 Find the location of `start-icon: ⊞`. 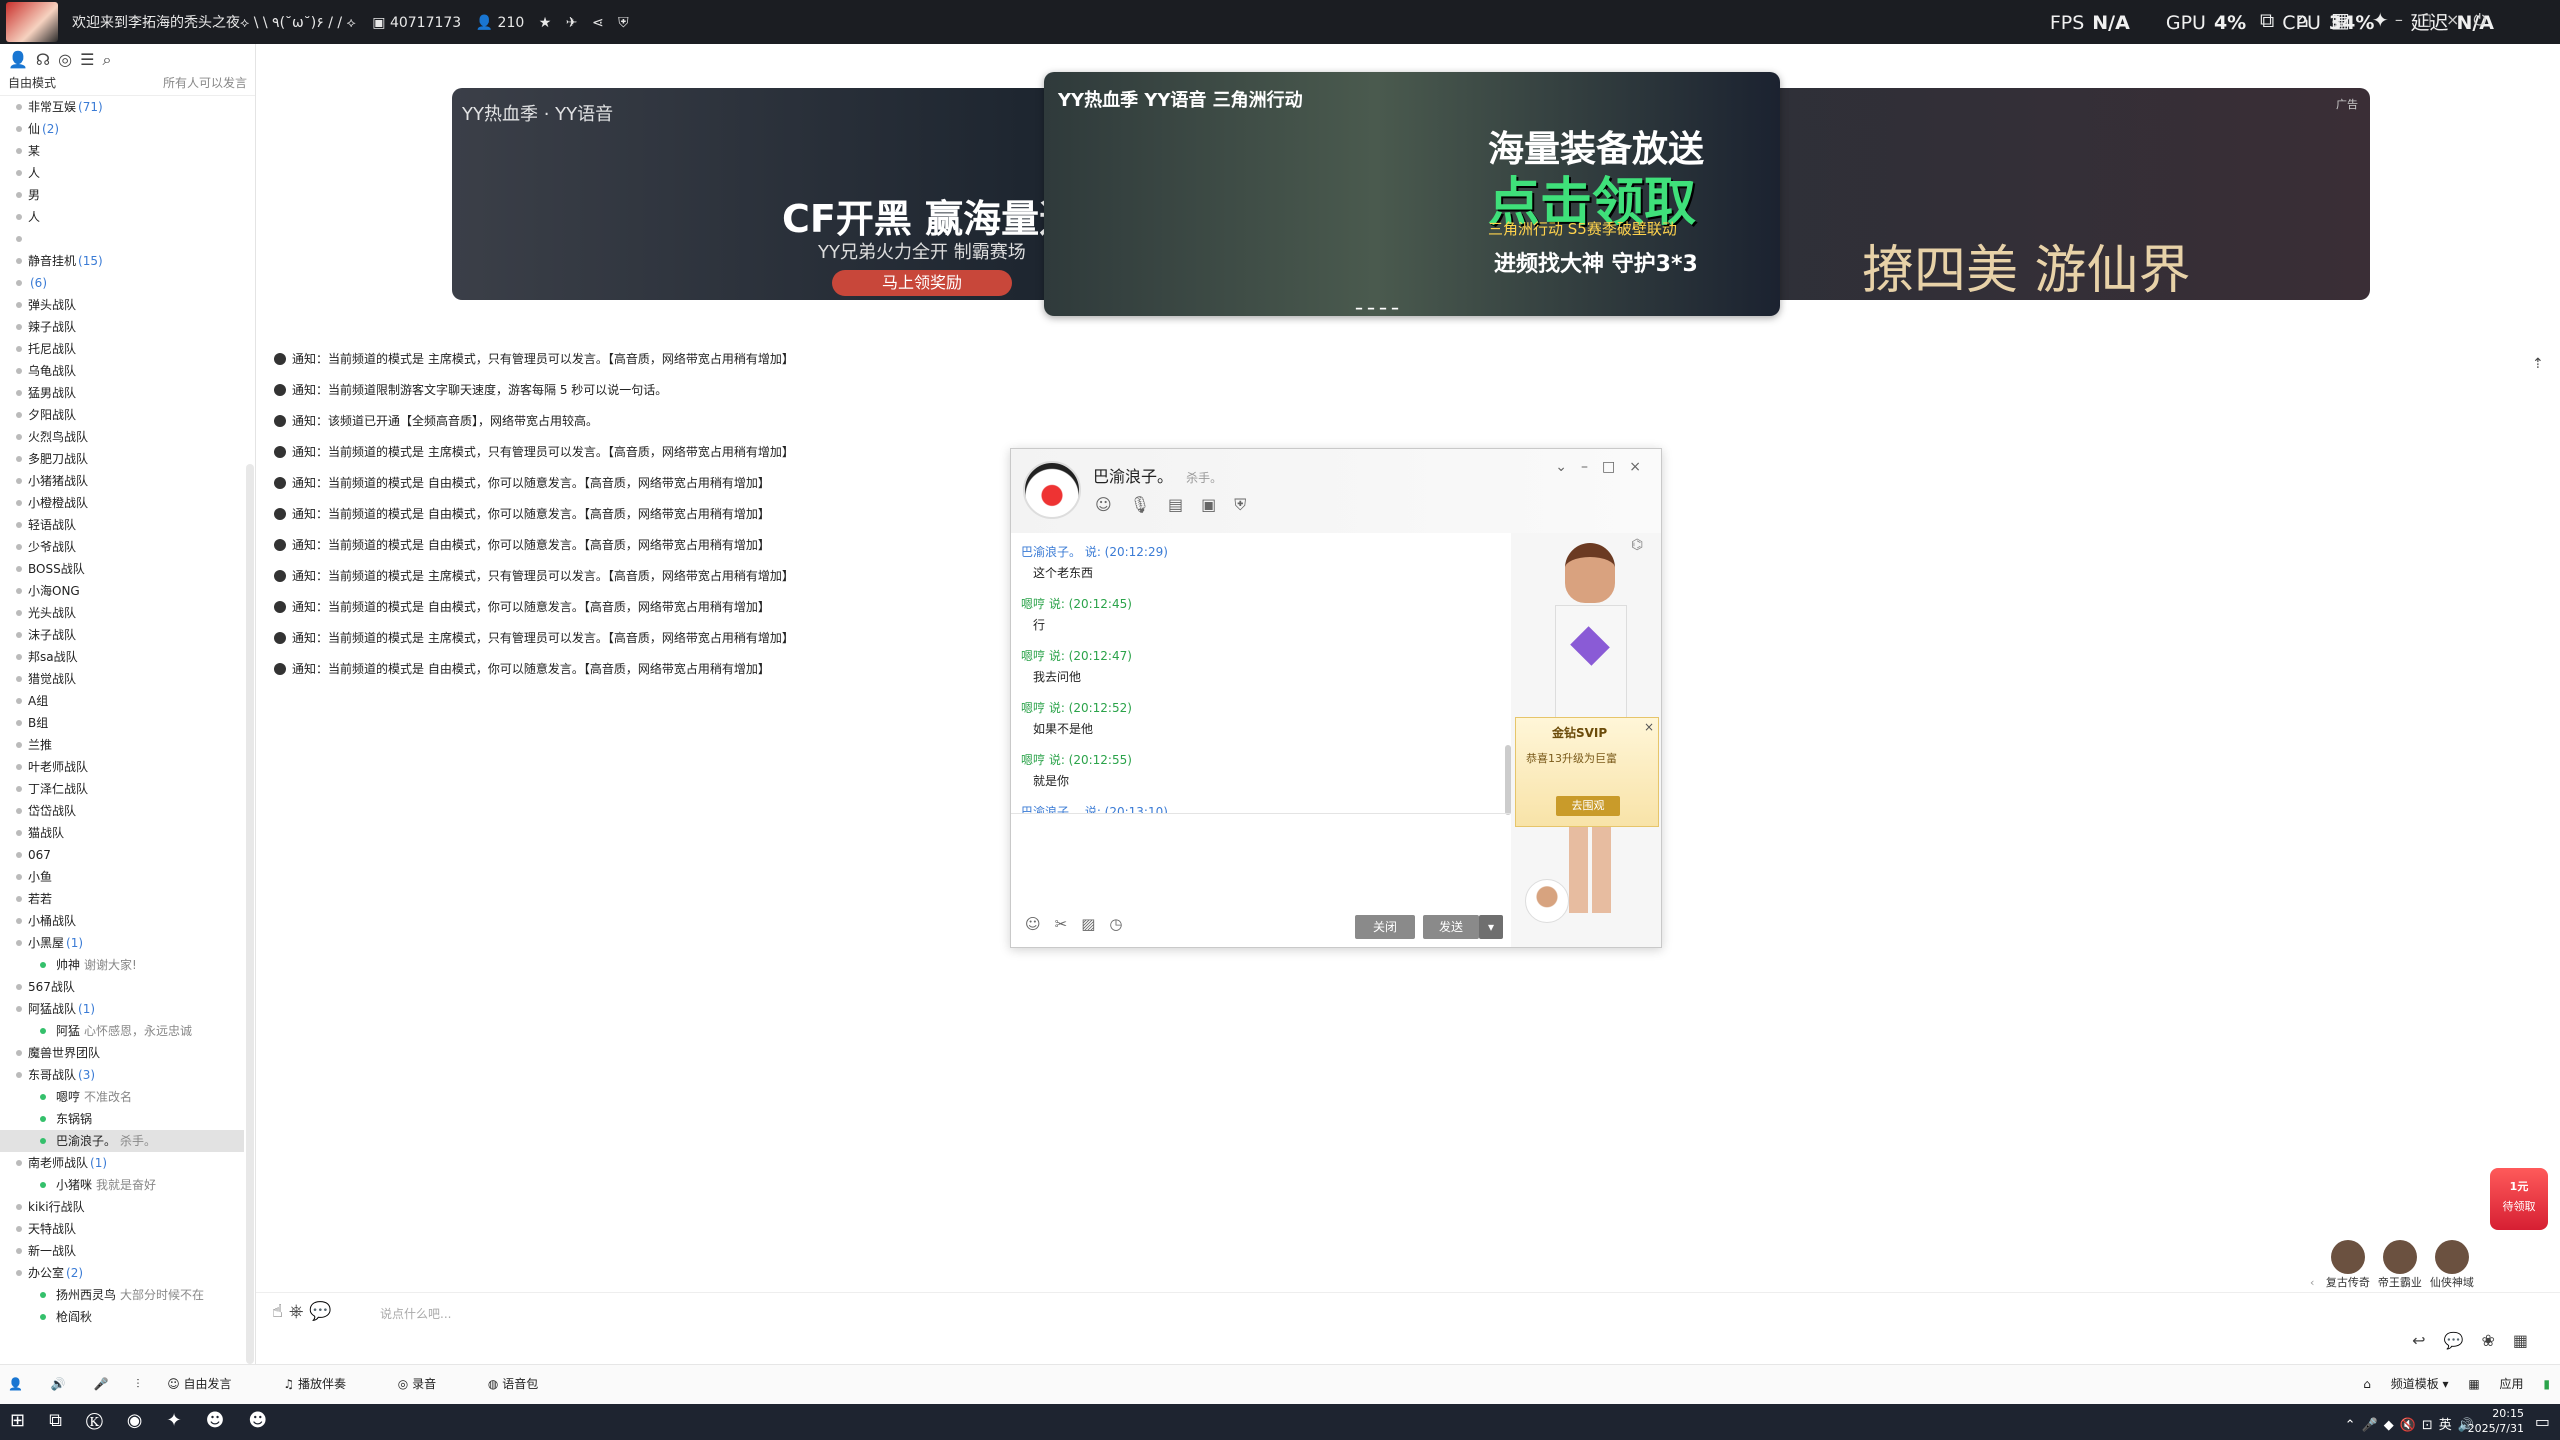

start-icon: ⊞ is located at coordinates (29, 1420).